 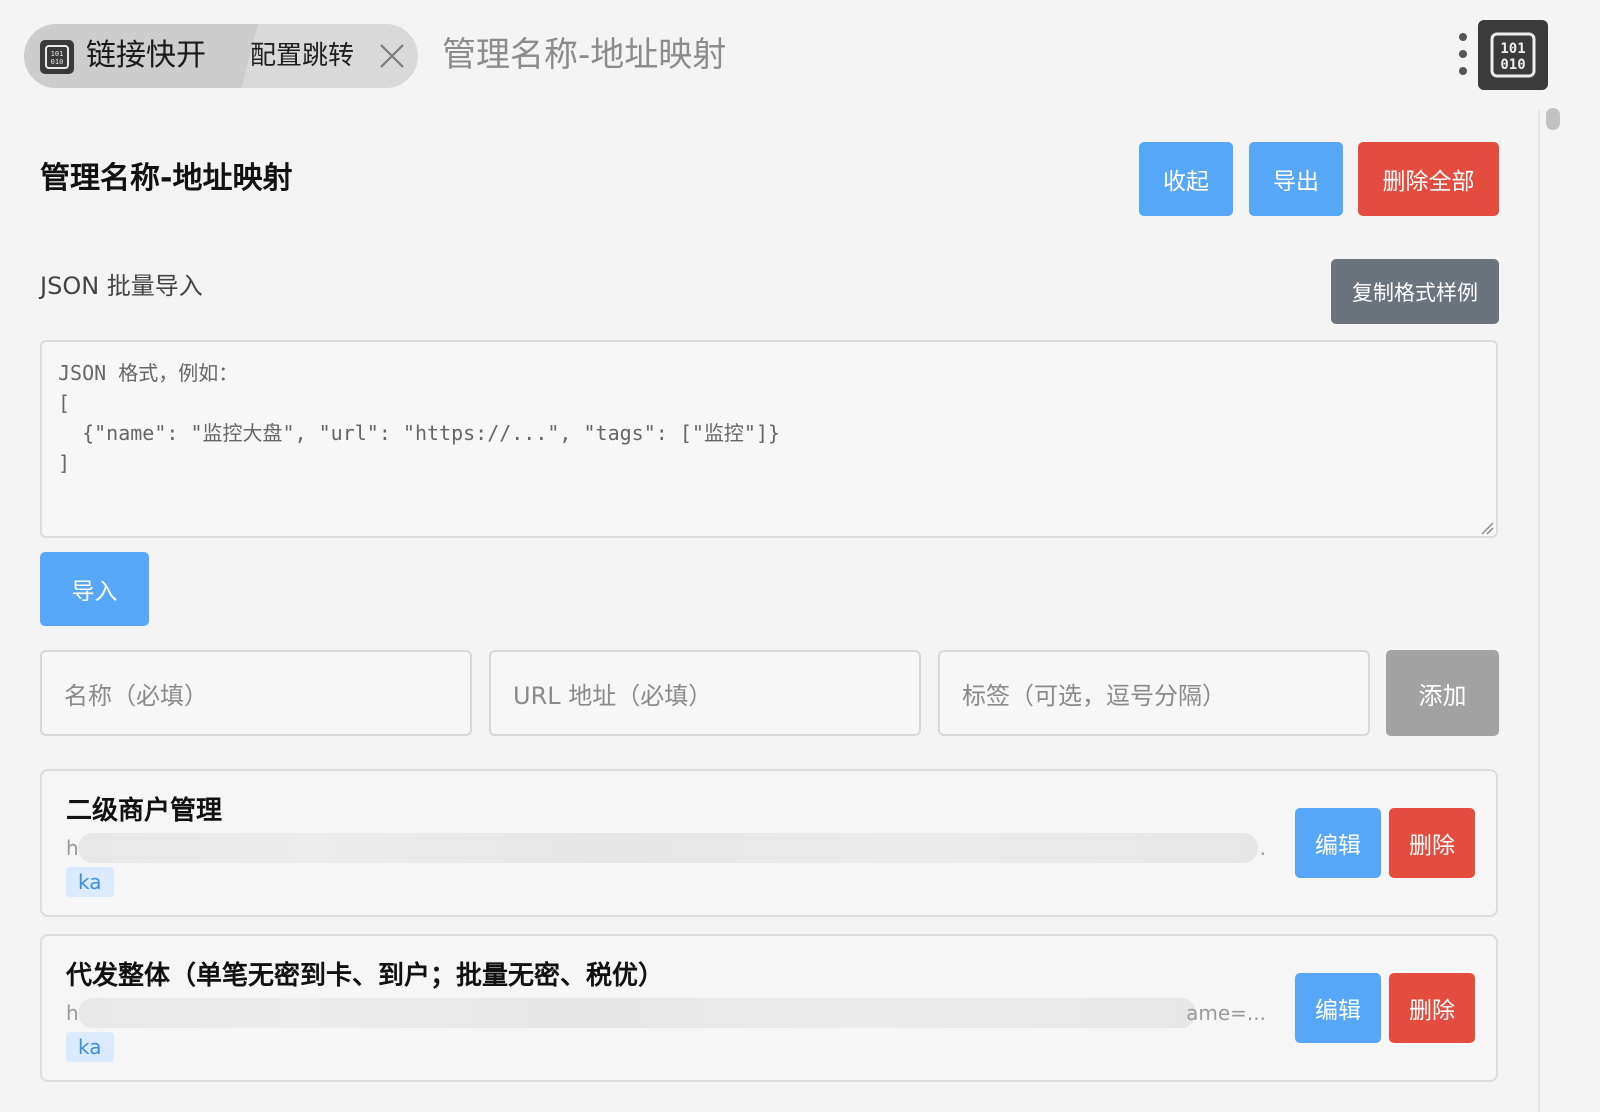 I want to click on page-title: 管理名称-地址映射, so click(x=166, y=178).